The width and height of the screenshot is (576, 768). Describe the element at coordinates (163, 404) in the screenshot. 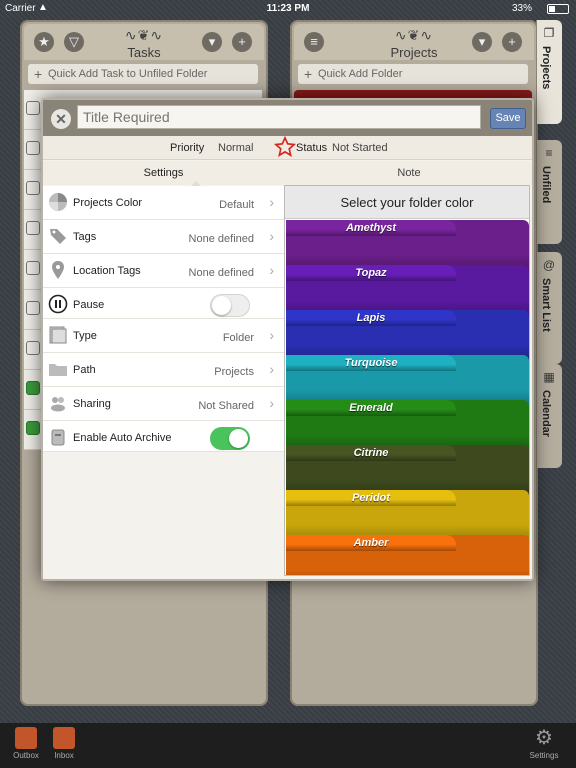

I see `setting-sharing: Sharing Not Shared ›` at that location.